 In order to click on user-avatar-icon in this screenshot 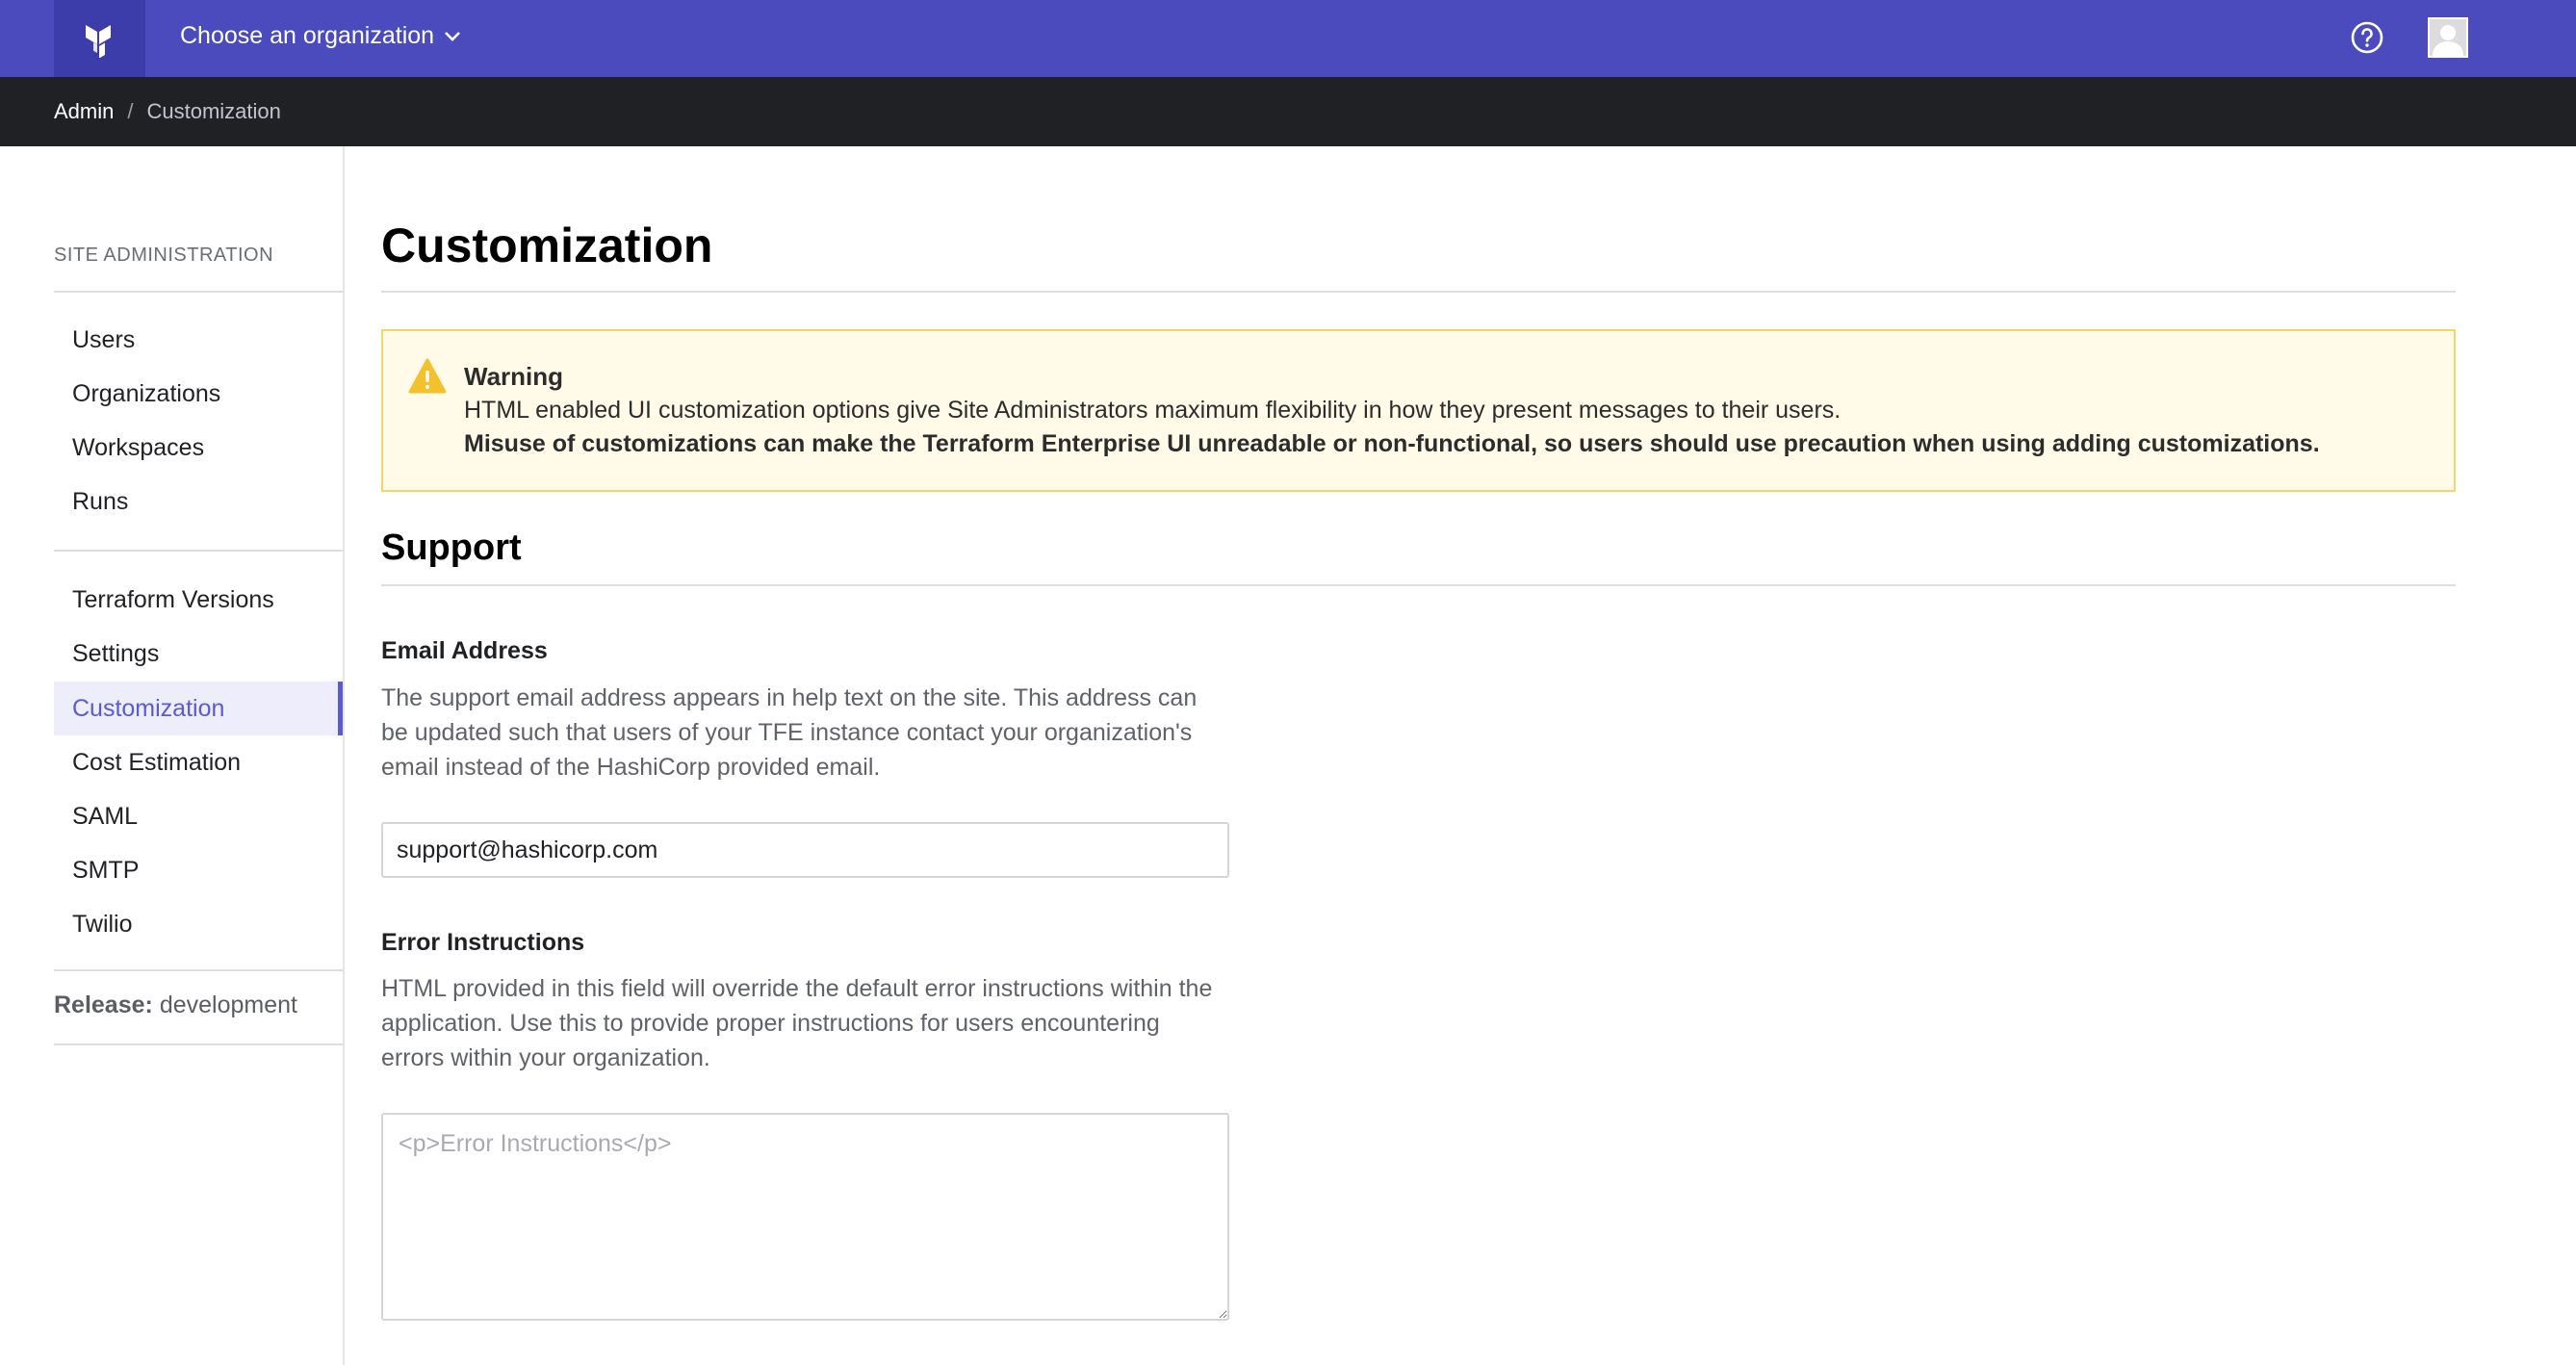, I will do `click(2448, 37)`.